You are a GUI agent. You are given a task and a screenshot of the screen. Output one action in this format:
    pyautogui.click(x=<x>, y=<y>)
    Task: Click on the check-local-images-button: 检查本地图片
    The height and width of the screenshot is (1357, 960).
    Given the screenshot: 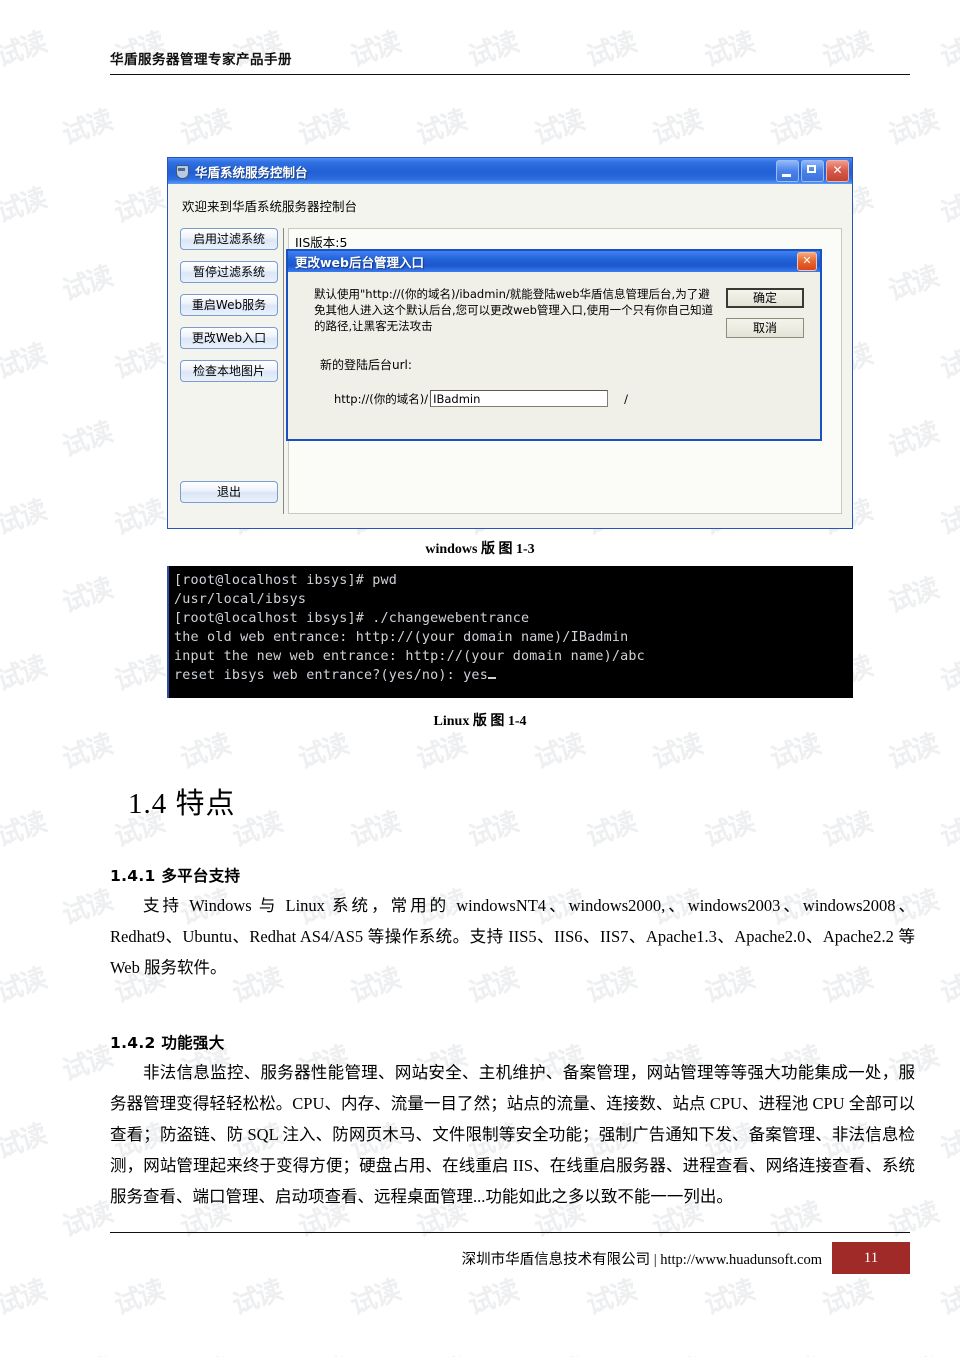 What is the action you would take?
    pyautogui.click(x=229, y=371)
    